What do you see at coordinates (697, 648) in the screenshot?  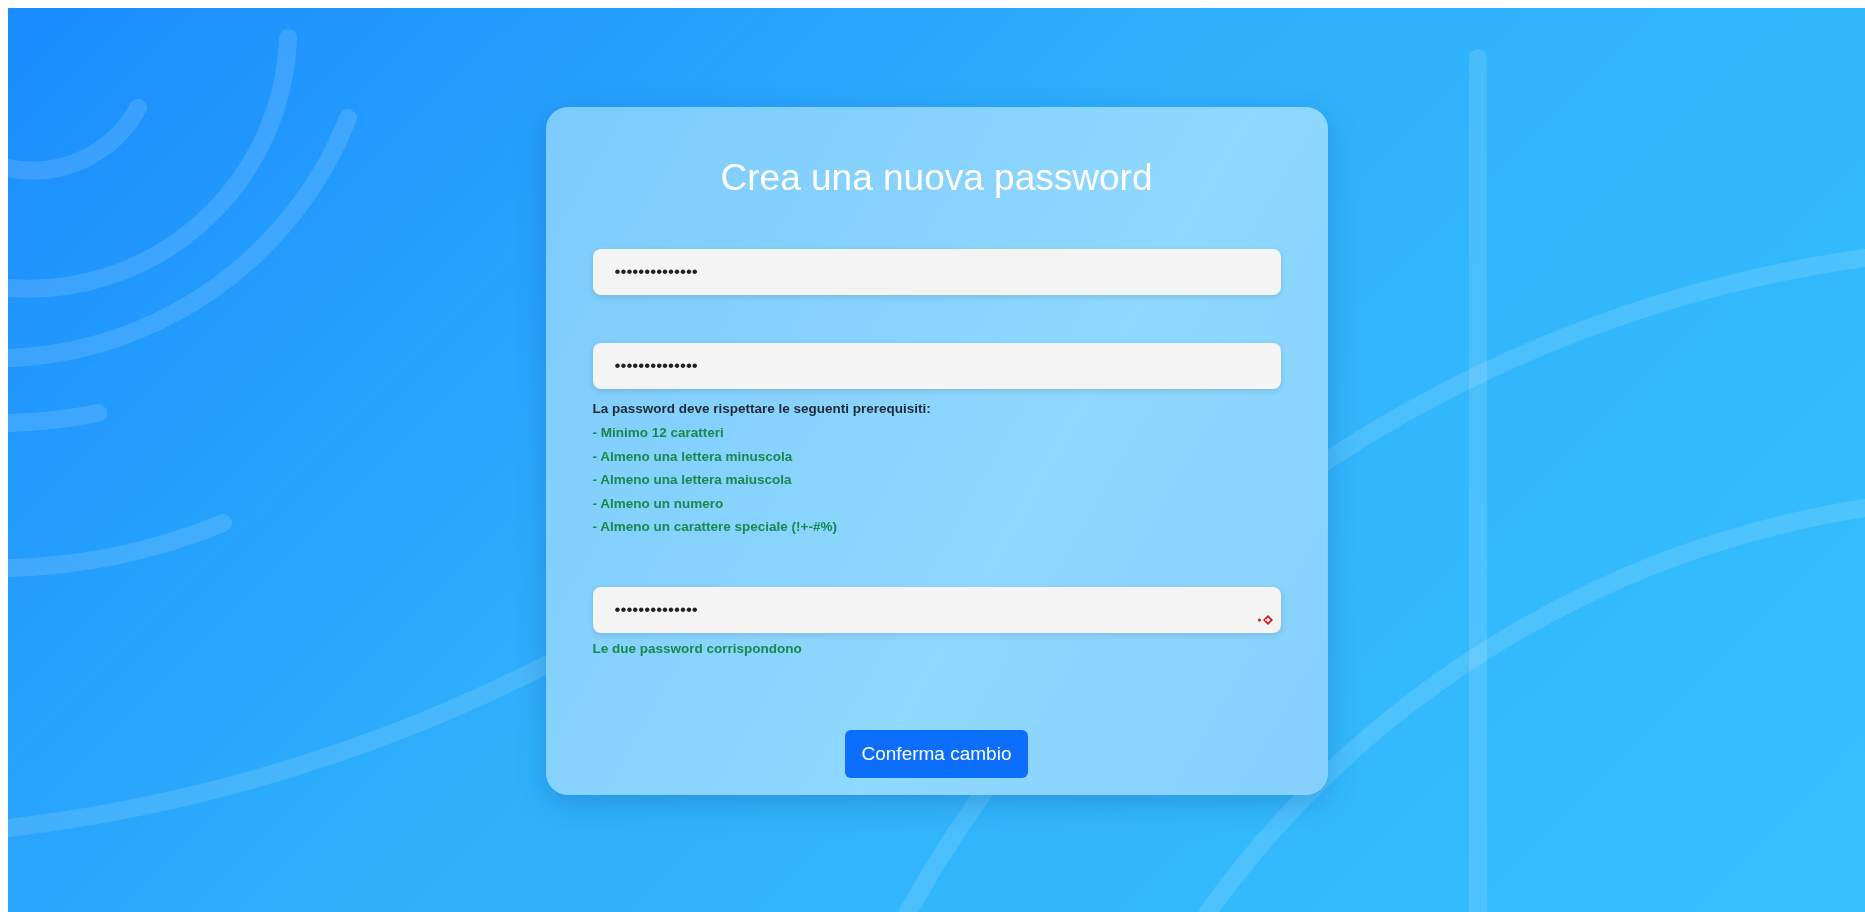 I see `match-message: Le due password corrispondono` at bounding box center [697, 648].